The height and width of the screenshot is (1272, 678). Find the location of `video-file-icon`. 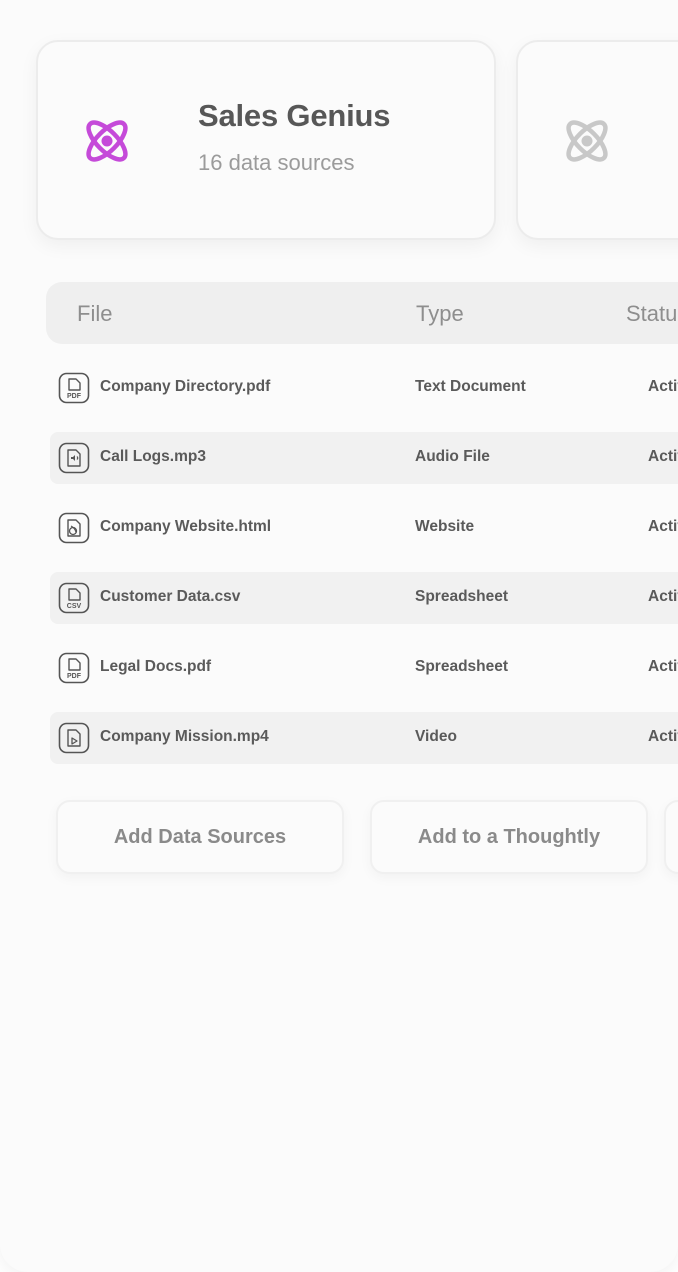

video-file-icon is located at coordinates (74, 738).